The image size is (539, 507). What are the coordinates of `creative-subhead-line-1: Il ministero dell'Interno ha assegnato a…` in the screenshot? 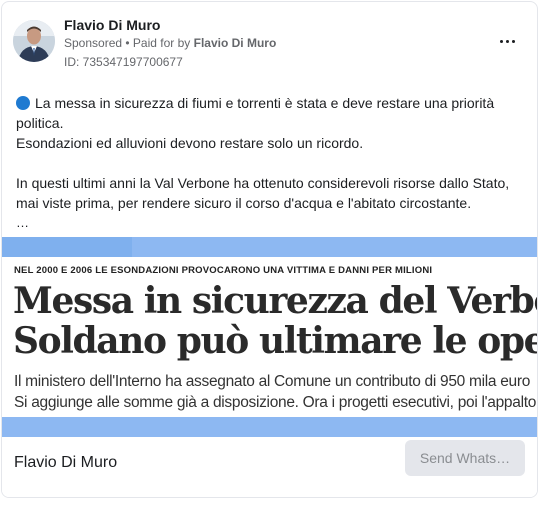 It's located at (272, 381).